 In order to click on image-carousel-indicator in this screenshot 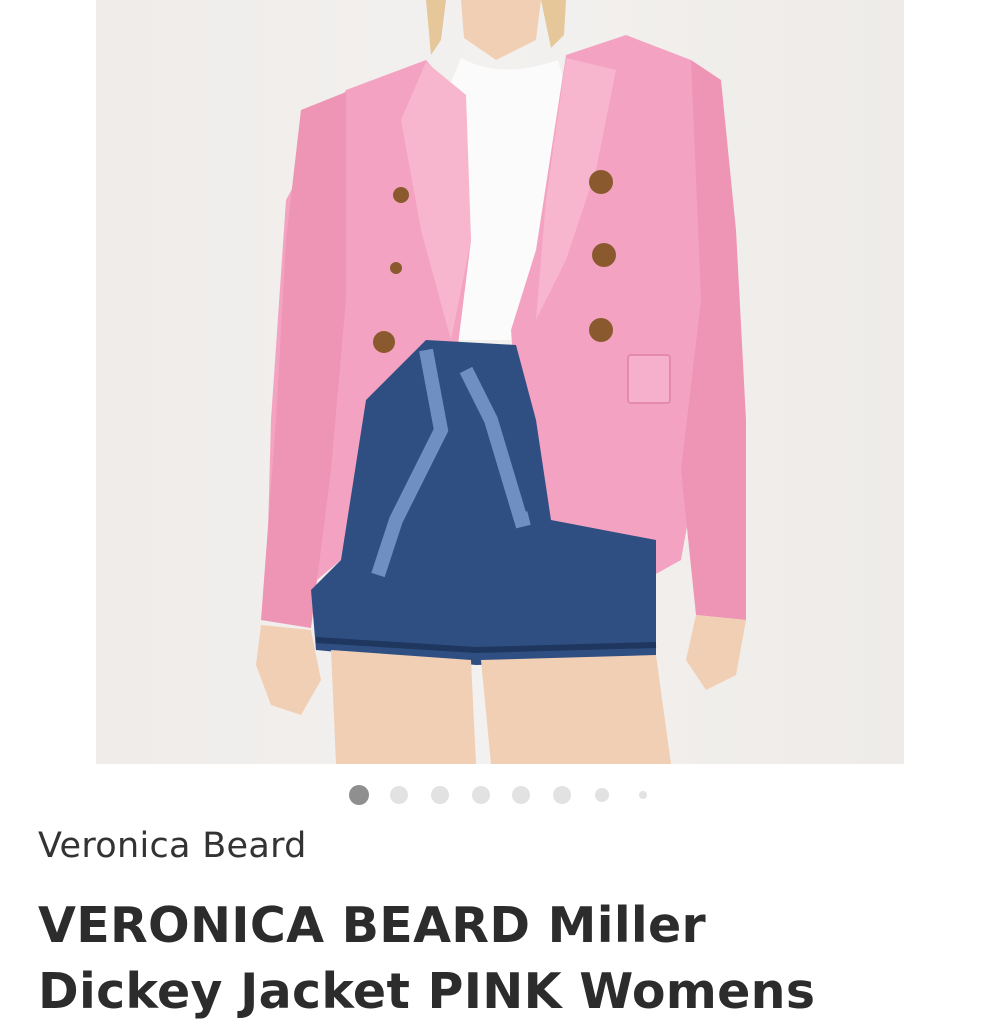, I will do `click(500, 795)`.